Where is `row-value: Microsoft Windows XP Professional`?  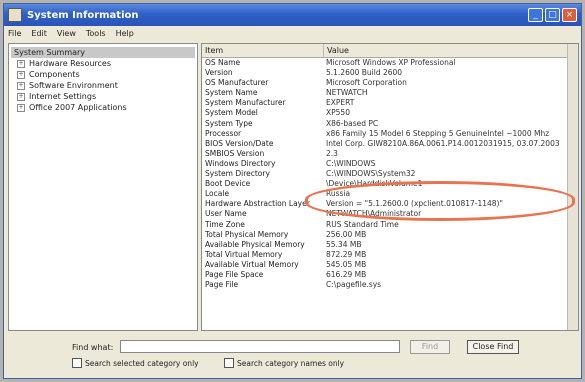
row-value: Microsoft Windows XP Professional is located at coordinates (391, 62).